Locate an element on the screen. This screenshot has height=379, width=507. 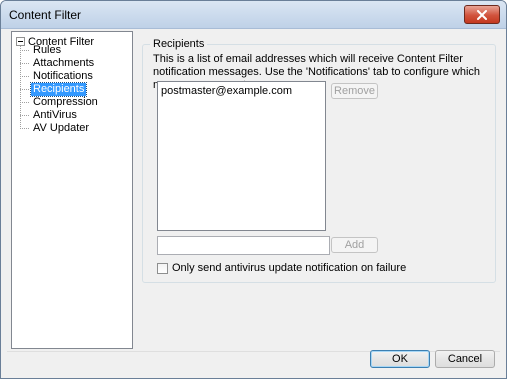
list-item: postmaster@example.com is located at coordinates (226, 91).